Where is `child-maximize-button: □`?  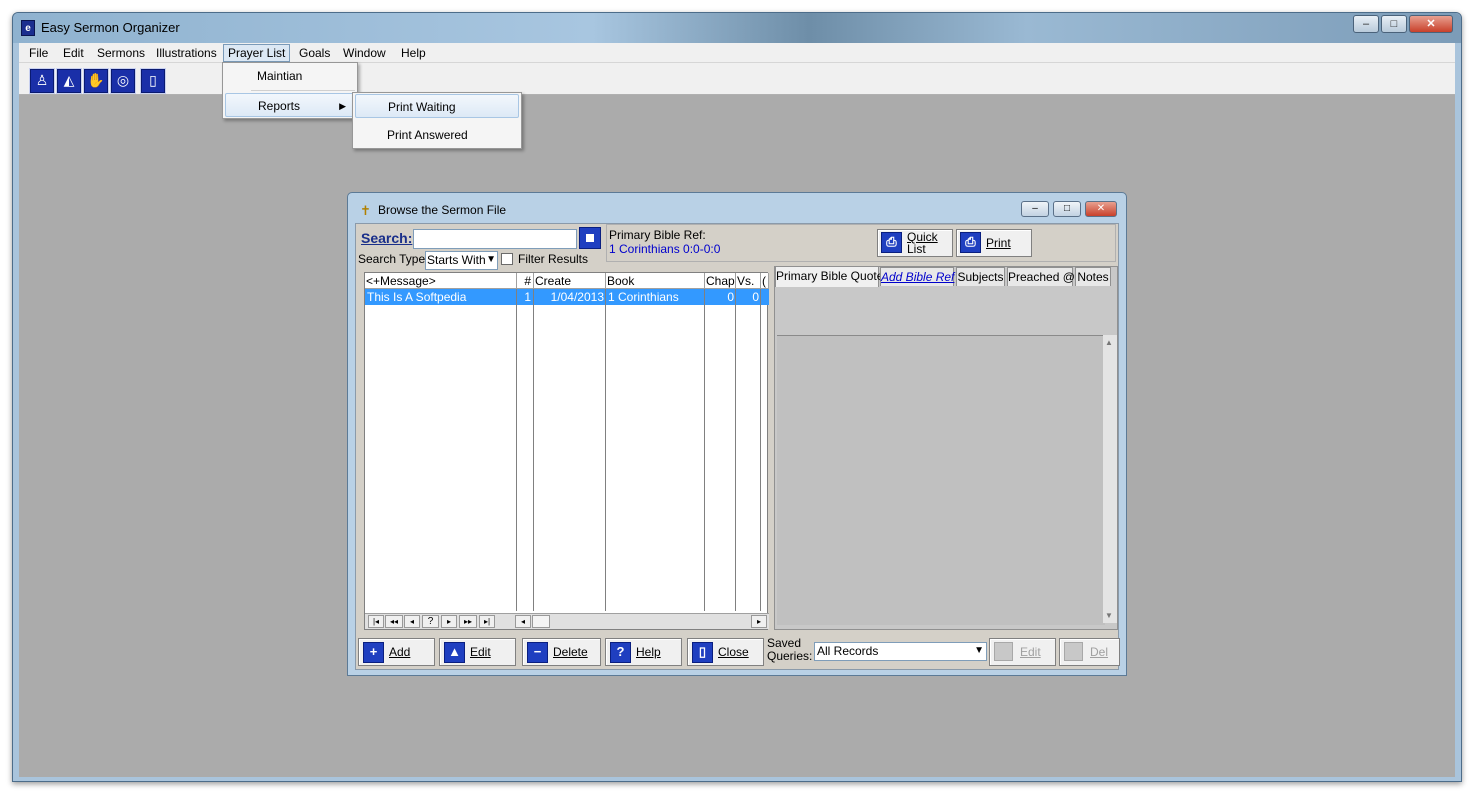 child-maximize-button: □ is located at coordinates (1067, 209).